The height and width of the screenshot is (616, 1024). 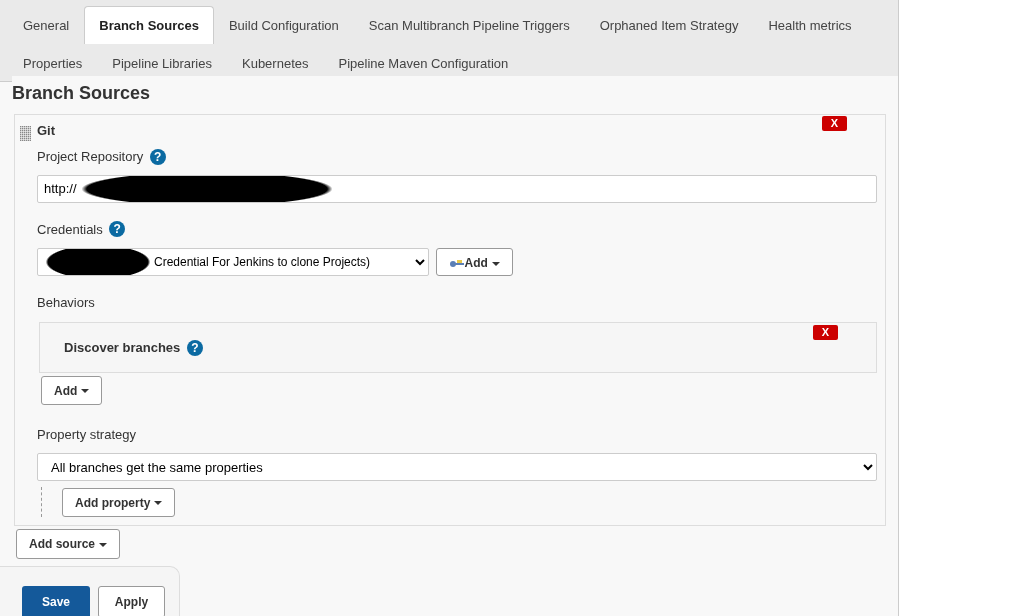 I want to click on behavior-title: Discover branches, so click(x=122, y=347).